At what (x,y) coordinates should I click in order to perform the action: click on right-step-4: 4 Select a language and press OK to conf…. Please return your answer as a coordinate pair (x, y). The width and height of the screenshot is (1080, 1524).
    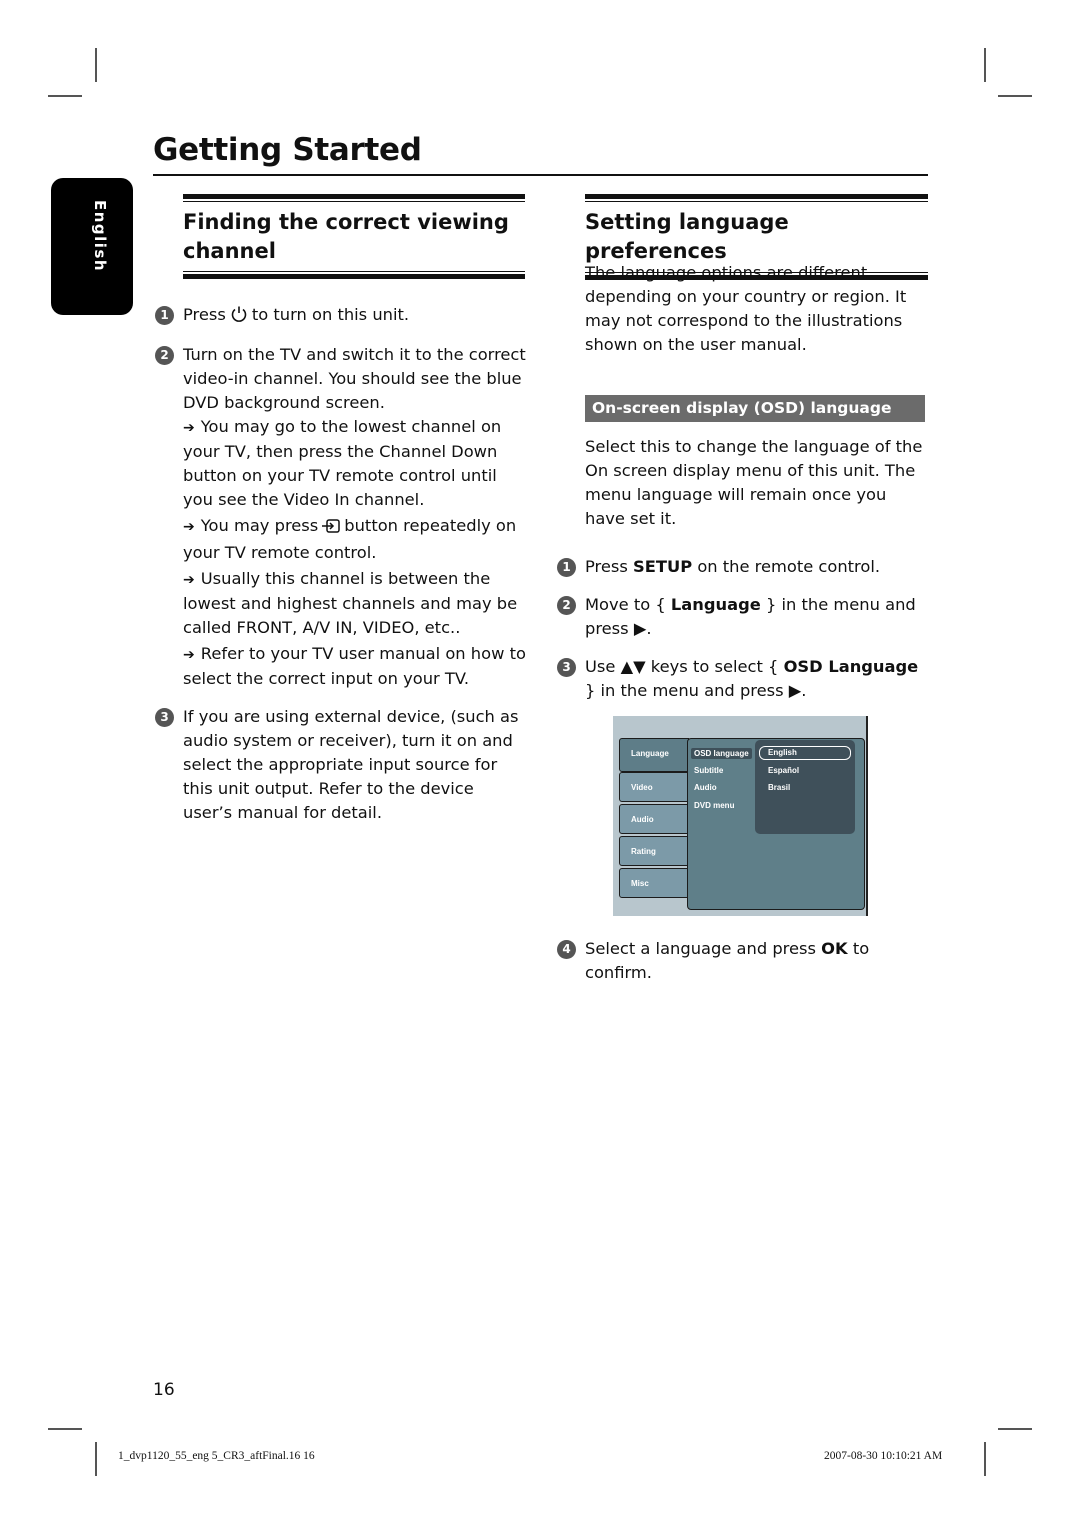
    Looking at the image, I should click on (740, 961).